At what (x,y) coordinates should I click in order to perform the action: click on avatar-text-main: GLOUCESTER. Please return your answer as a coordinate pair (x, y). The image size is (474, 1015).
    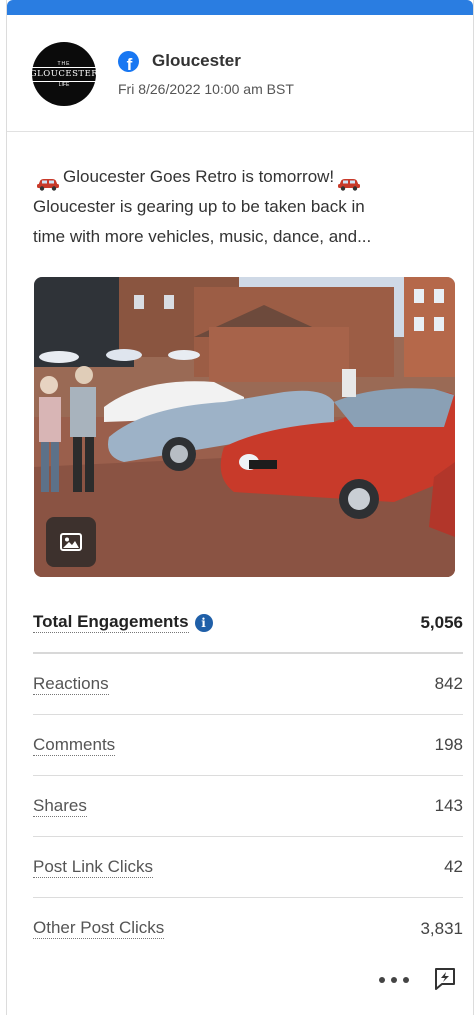
    Looking at the image, I should click on (64, 74).